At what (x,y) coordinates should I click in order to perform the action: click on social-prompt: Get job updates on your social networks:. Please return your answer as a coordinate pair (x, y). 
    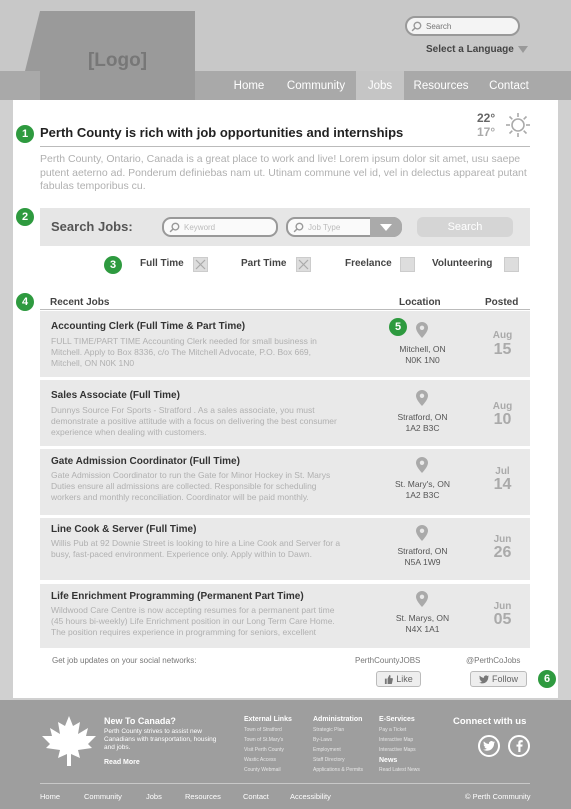
    Looking at the image, I should click on (124, 660).